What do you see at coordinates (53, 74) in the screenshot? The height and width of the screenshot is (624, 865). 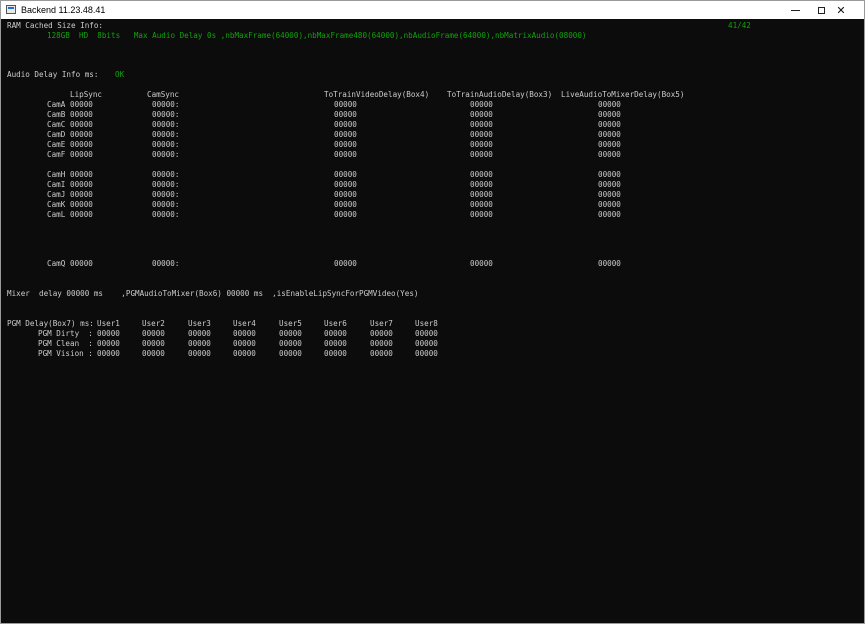 I see `audio-delay-label: Audio Delay Info ms:` at bounding box center [53, 74].